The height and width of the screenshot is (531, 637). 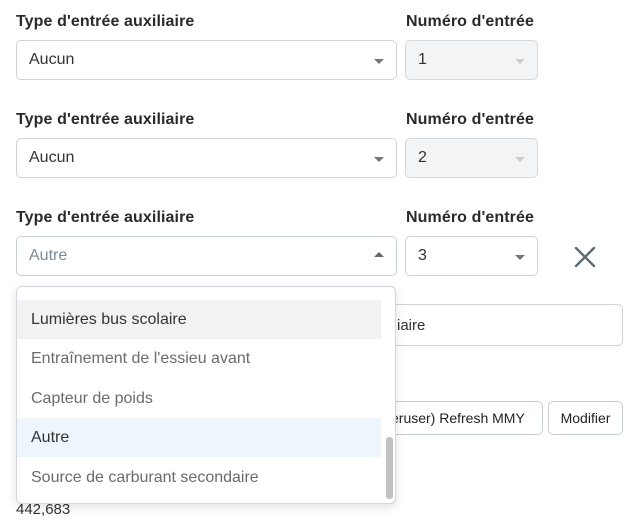 I want to click on dropdown-option-weight-sensor: Capteur de poids, so click(x=199, y=398).